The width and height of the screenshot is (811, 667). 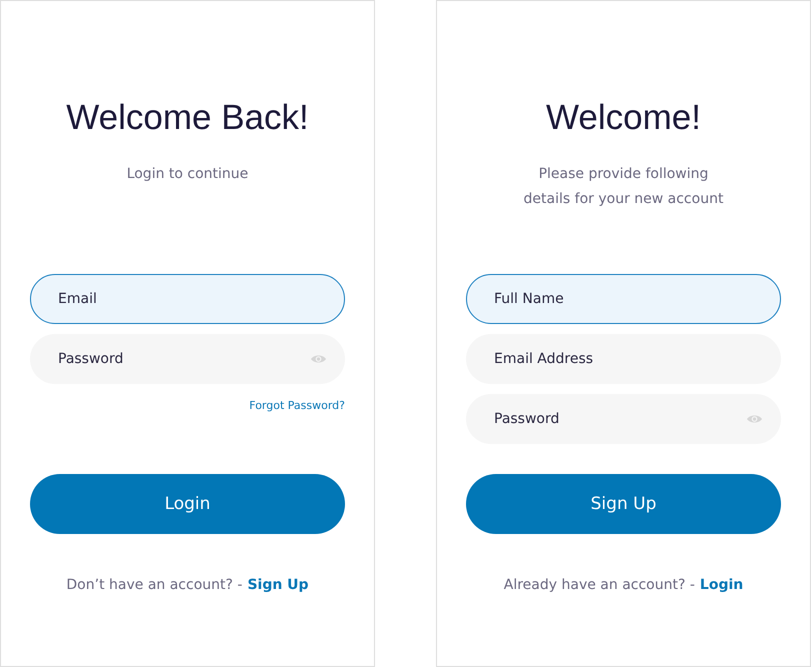 What do you see at coordinates (623, 504) in the screenshot?
I see `submit-button: Sign Up` at bounding box center [623, 504].